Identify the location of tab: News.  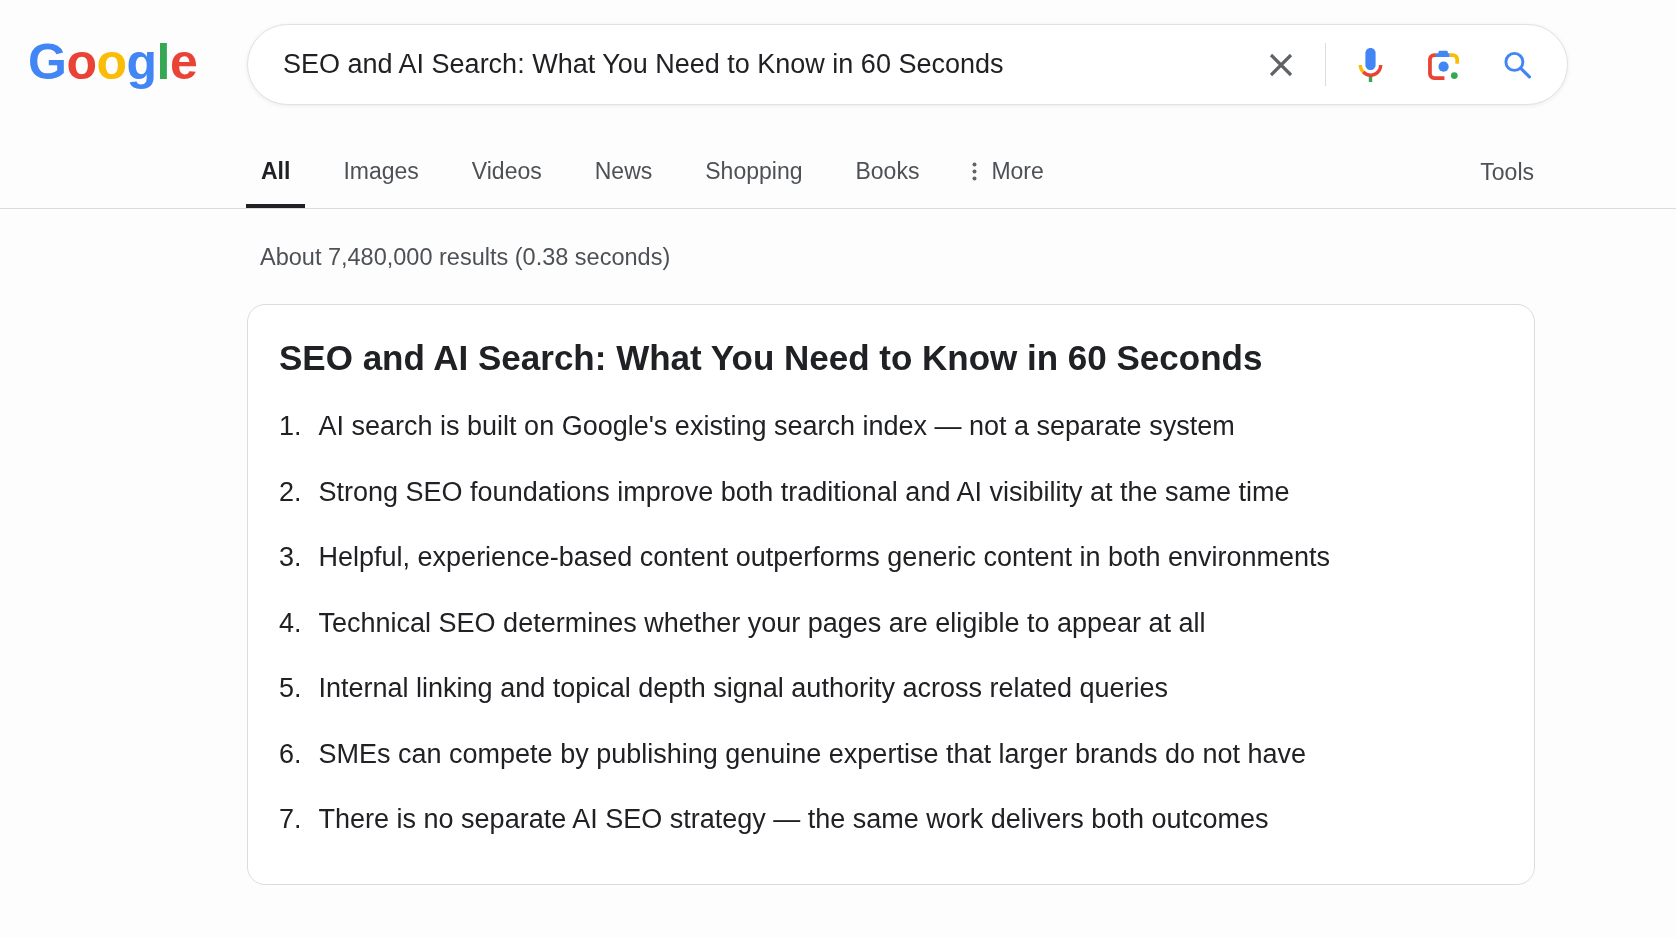
(623, 171).